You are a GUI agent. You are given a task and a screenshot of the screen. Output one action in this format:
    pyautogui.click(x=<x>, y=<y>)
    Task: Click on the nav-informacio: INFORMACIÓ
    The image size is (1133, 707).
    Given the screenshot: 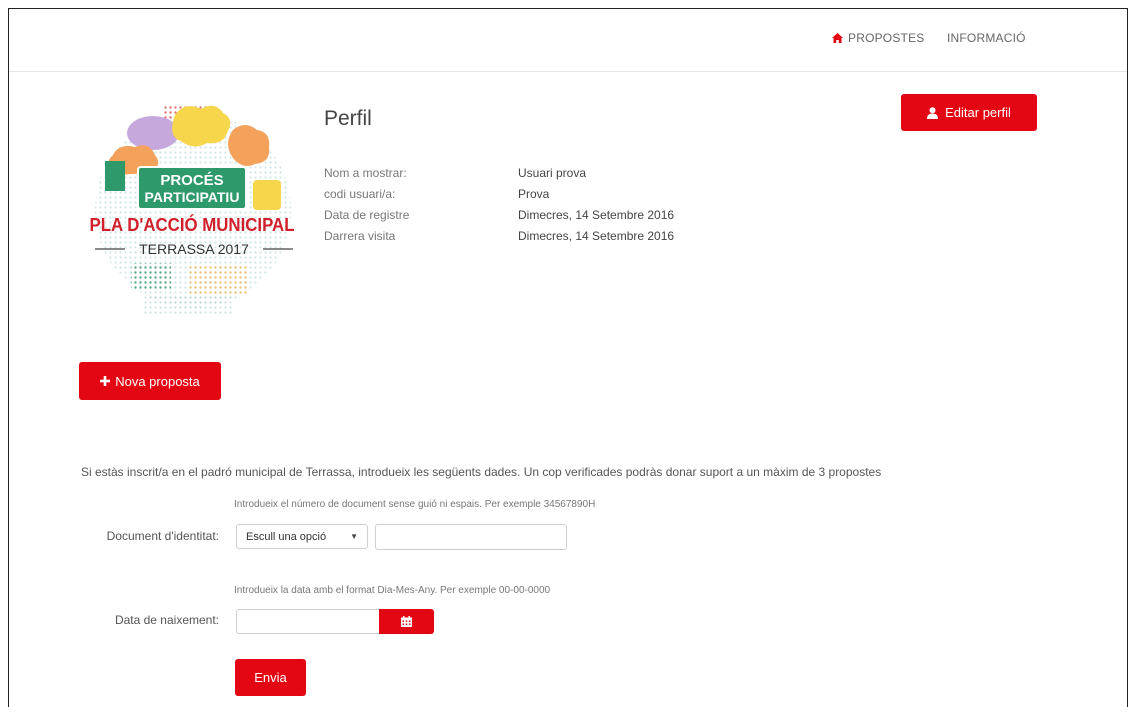 What is the action you would take?
    pyautogui.click(x=986, y=38)
    